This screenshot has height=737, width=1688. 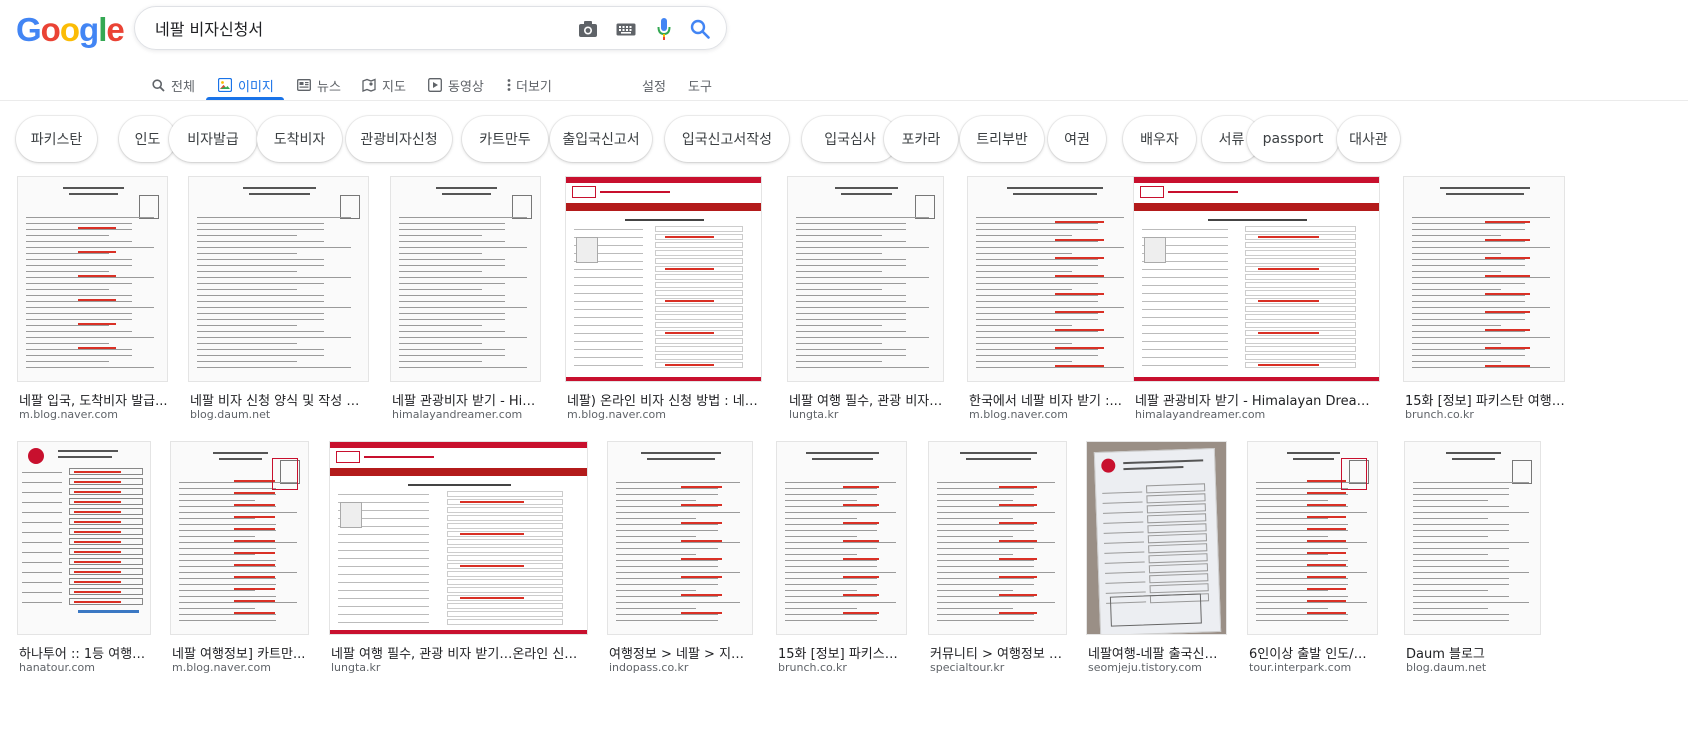 I want to click on chip-item: 트리부반, so click(x=1002, y=139).